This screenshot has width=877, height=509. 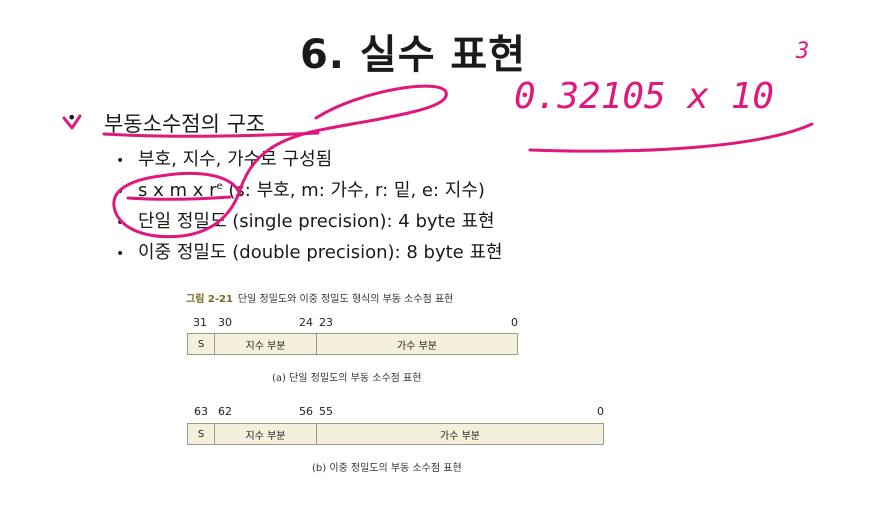 I want to click on curve-stroke, so click(x=671, y=137).